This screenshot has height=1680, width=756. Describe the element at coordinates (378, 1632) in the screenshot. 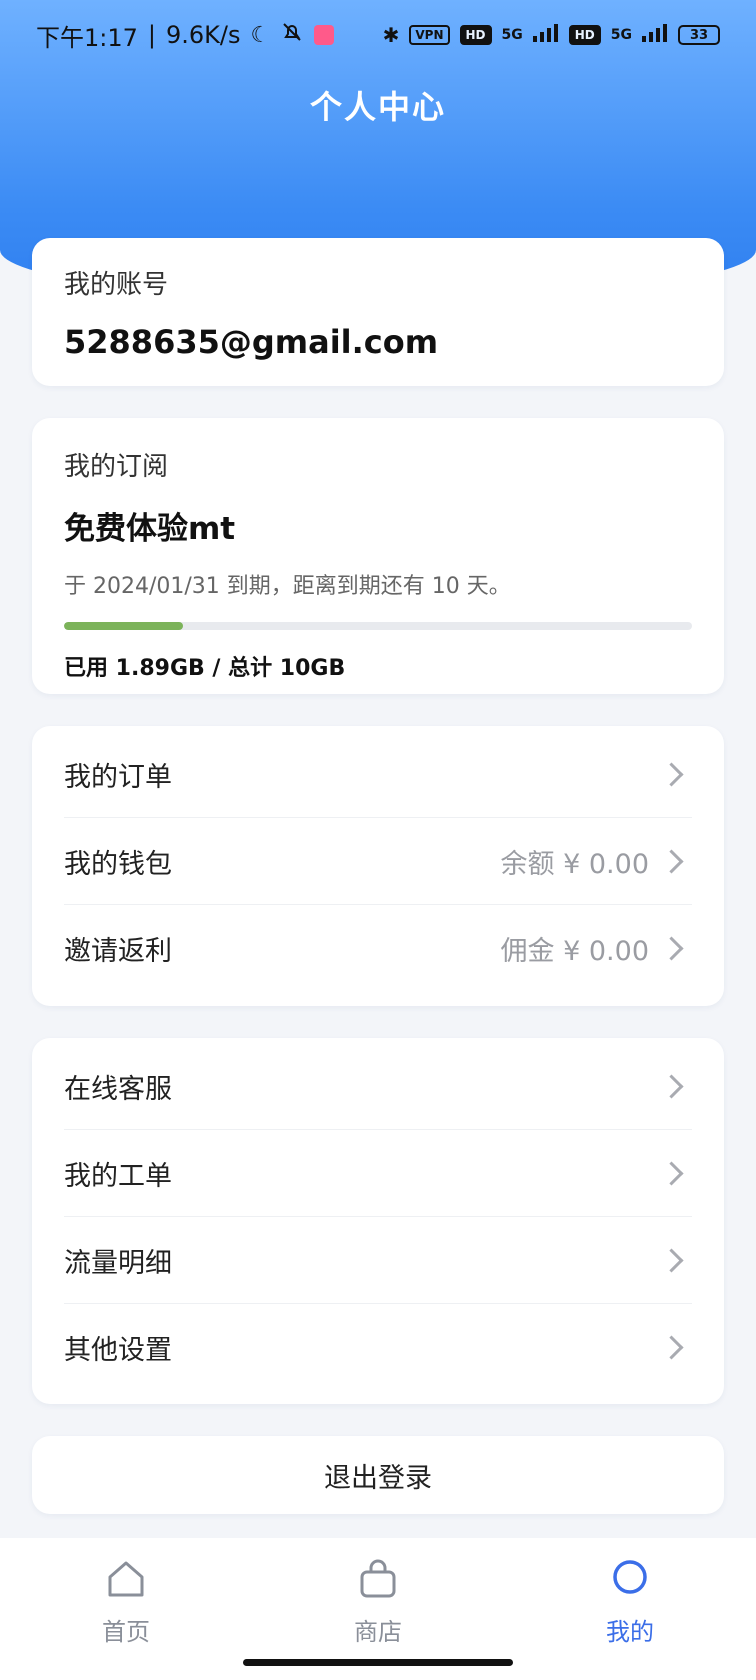

I see `tab-shop-label: 商店` at that location.